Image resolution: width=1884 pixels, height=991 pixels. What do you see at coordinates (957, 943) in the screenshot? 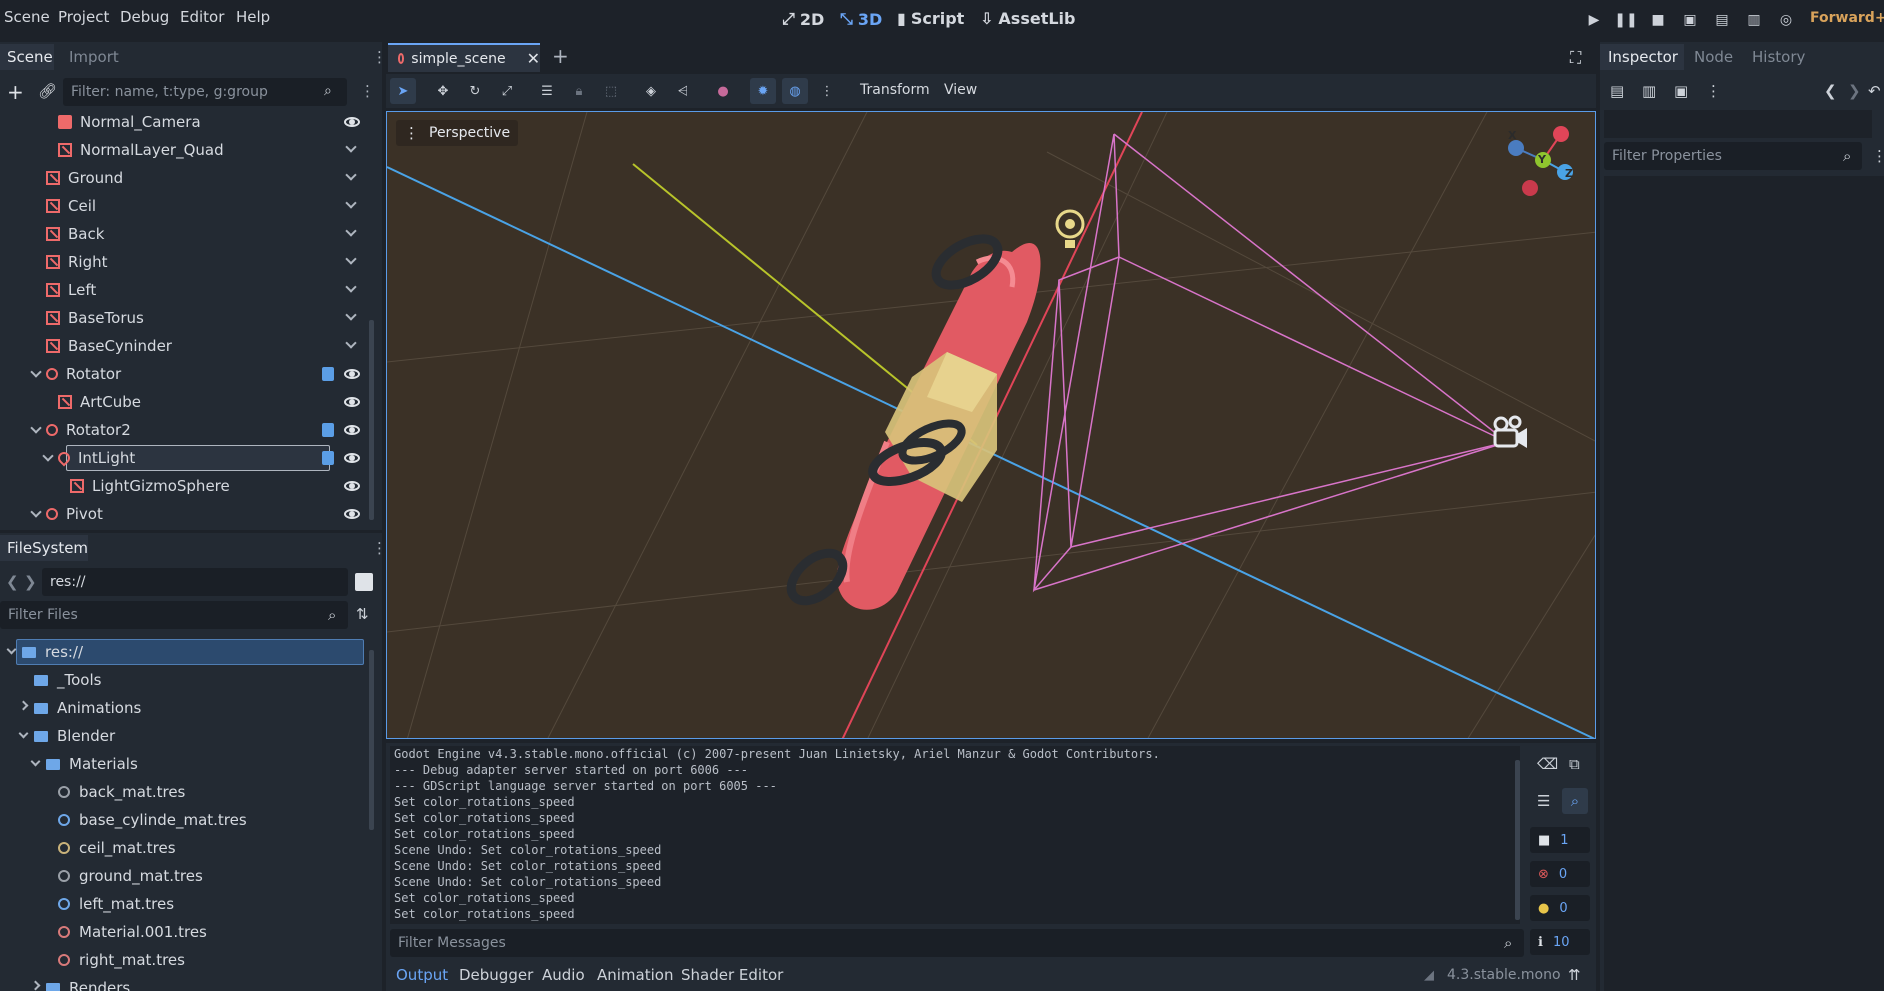
I see `filter-messages-input: Filter Messages` at bounding box center [957, 943].